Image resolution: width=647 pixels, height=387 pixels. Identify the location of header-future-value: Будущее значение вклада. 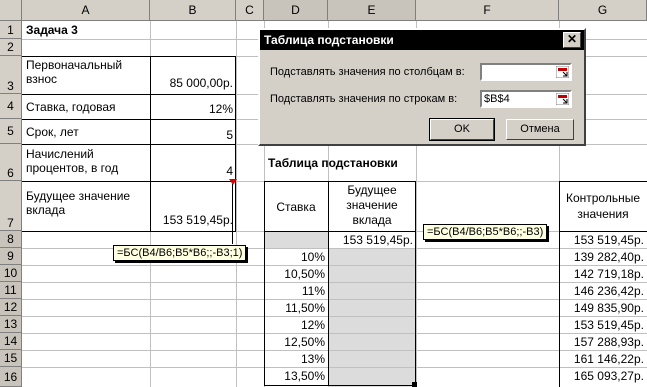
(372, 205).